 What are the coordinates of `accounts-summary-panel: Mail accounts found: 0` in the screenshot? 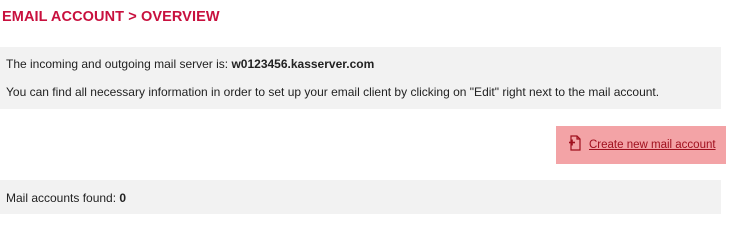 It's located at (360, 197).